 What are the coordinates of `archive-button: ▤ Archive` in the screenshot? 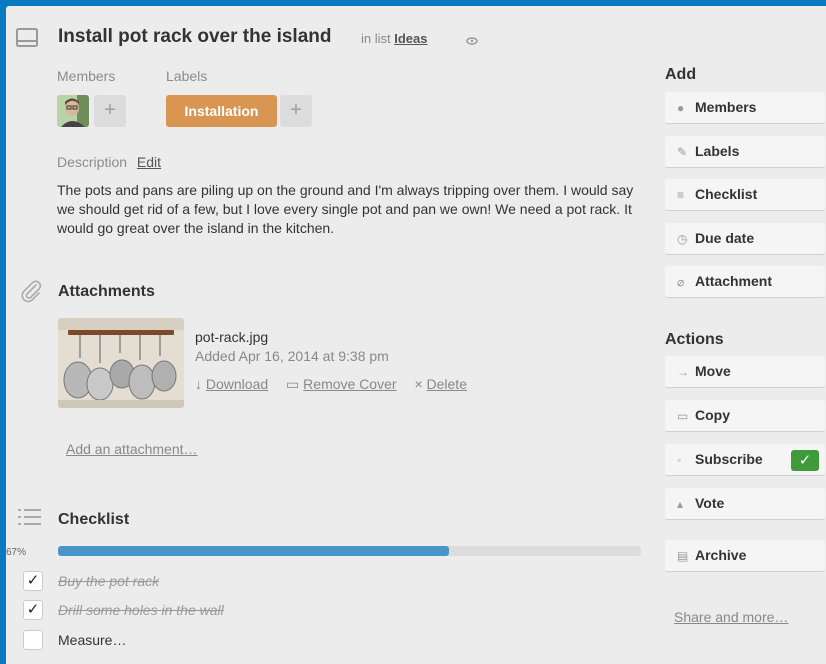 It's located at (745, 556).